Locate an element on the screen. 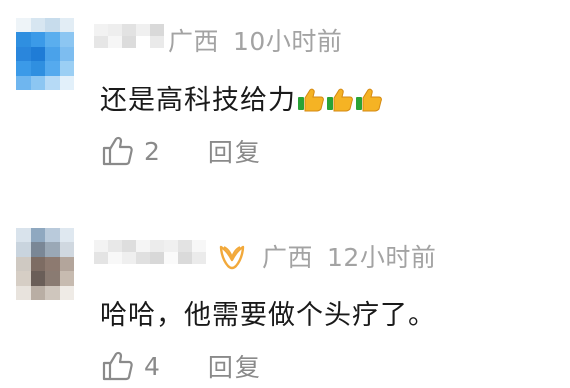  like-count: 4 is located at coordinates (152, 366).